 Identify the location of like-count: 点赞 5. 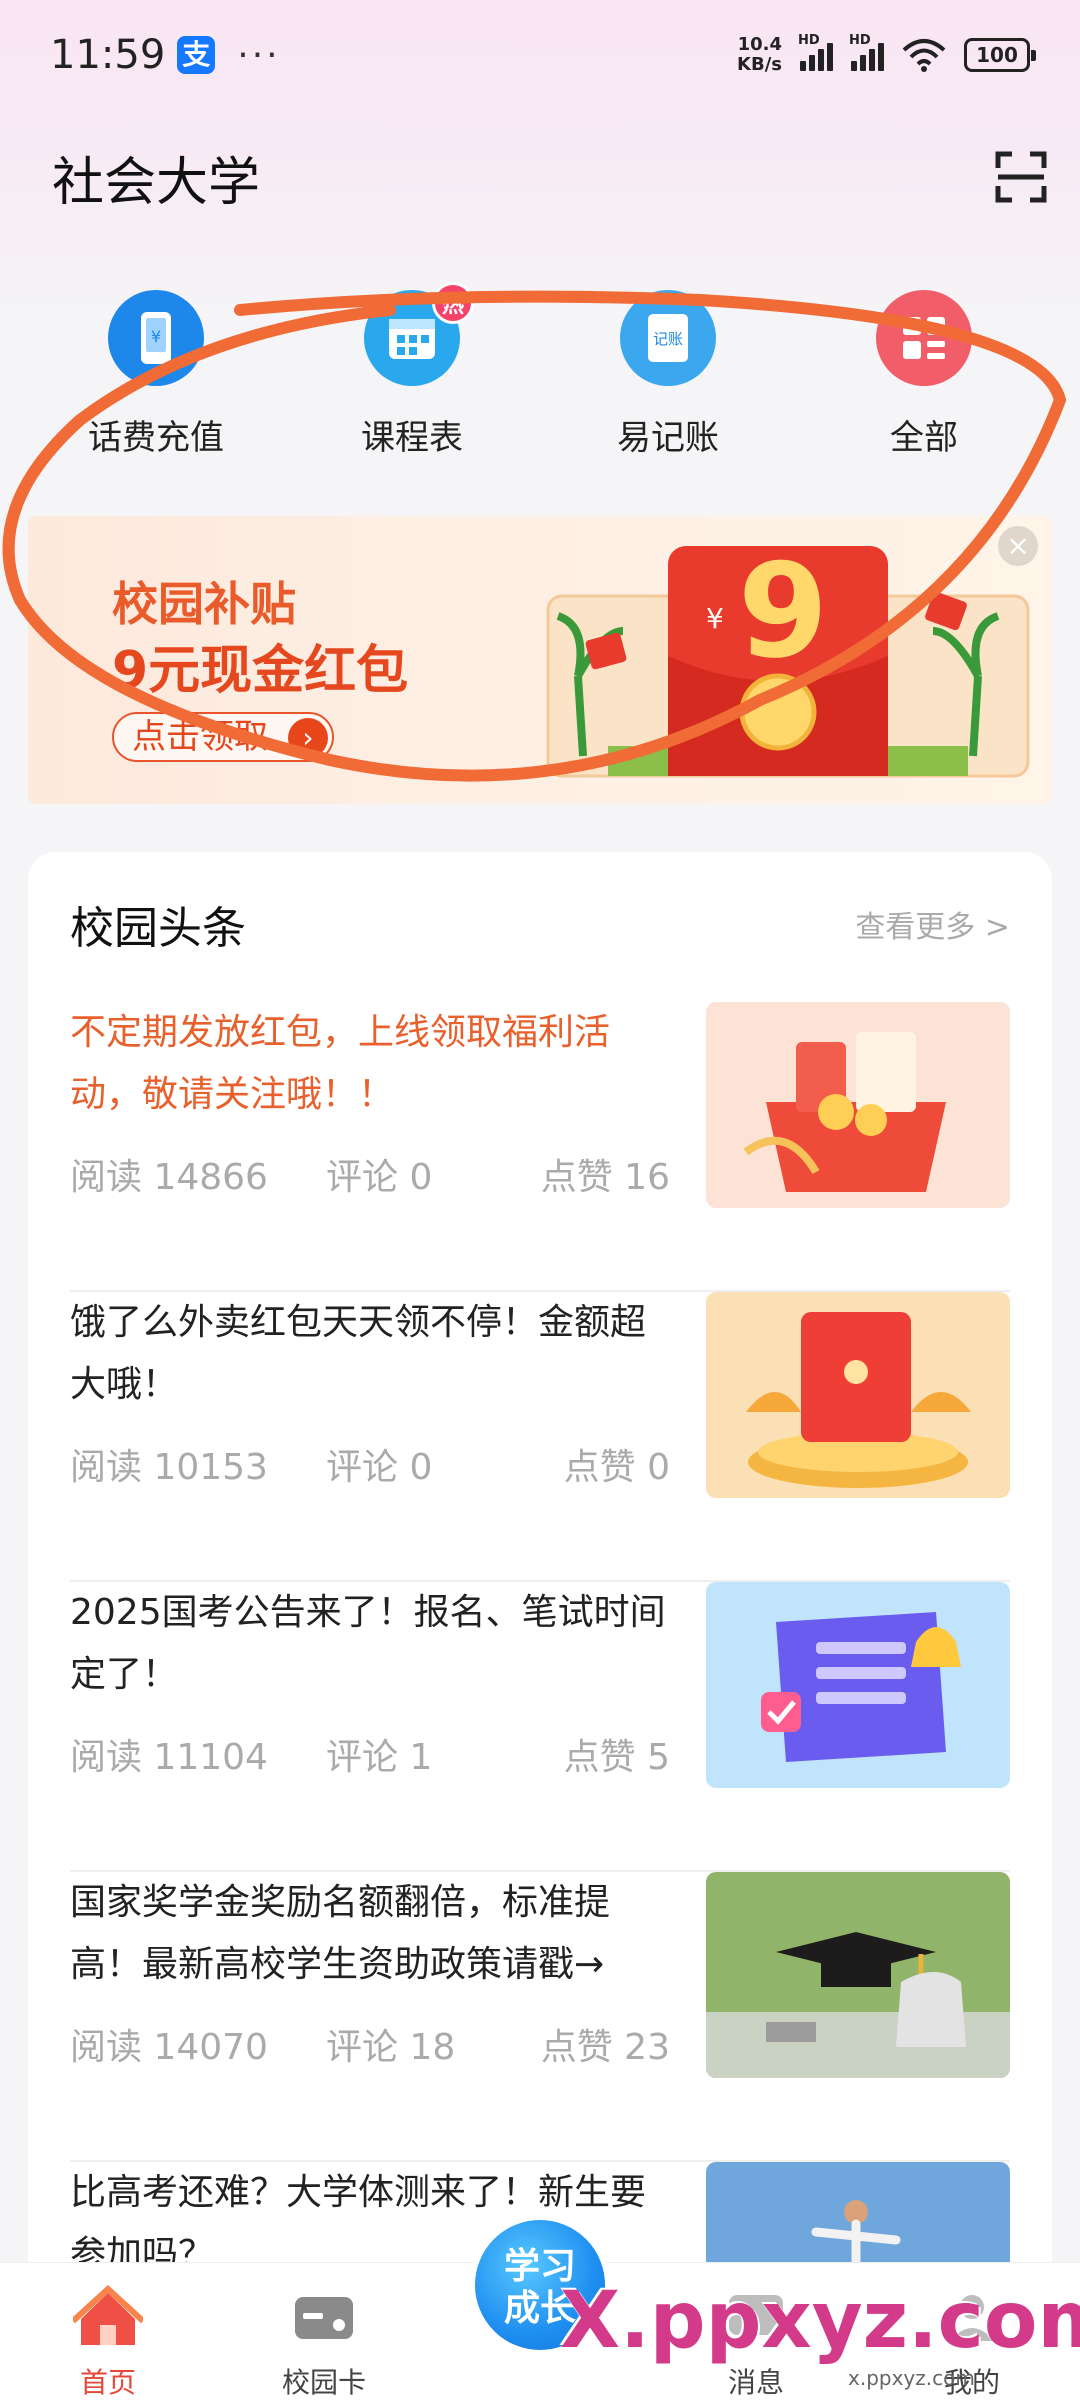
(616, 1757).